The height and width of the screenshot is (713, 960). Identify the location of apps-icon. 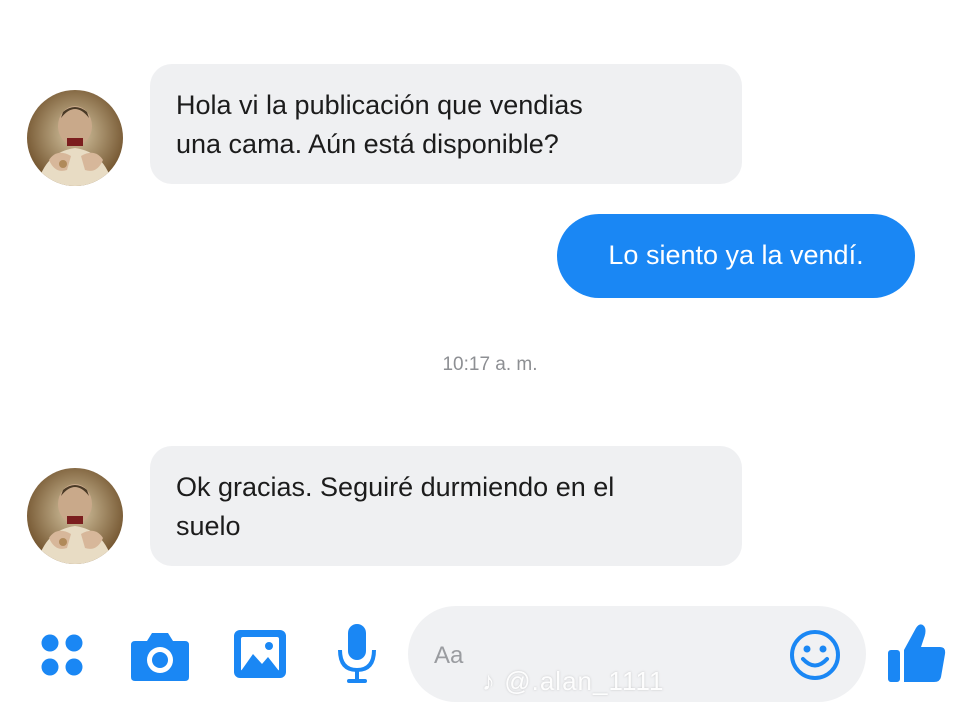
(63, 655).